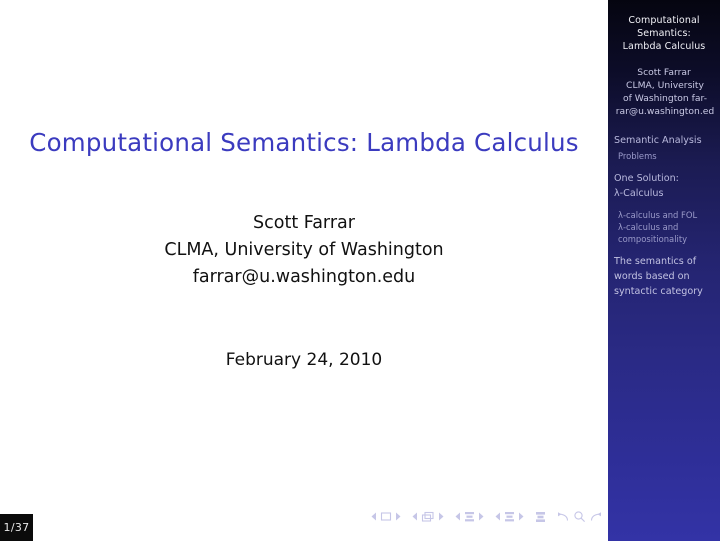 The image size is (720, 541). I want to click on page-number-indicator: 1/37, so click(16, 527).